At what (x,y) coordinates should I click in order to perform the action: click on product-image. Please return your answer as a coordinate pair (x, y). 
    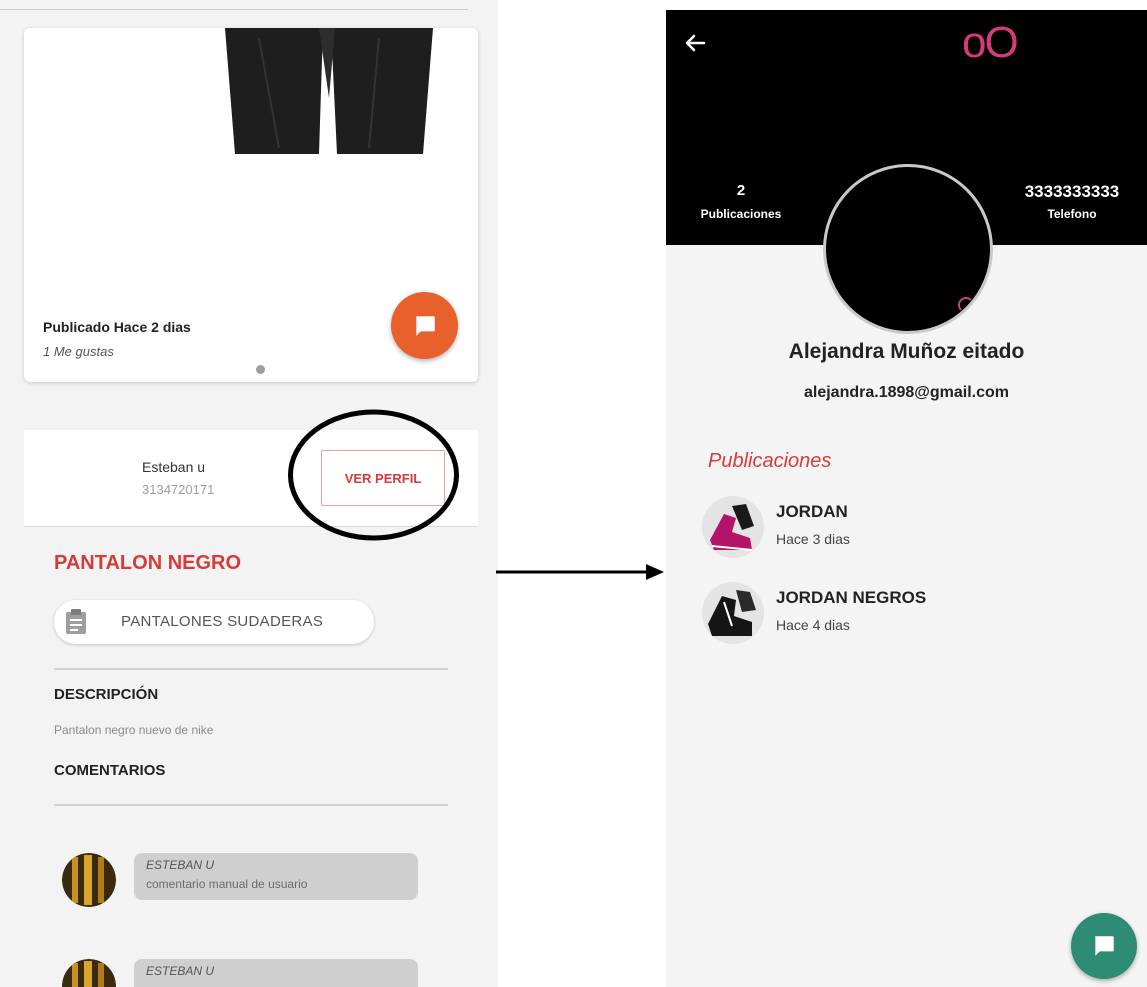
    Looking at the image, I should click on (329, 91).